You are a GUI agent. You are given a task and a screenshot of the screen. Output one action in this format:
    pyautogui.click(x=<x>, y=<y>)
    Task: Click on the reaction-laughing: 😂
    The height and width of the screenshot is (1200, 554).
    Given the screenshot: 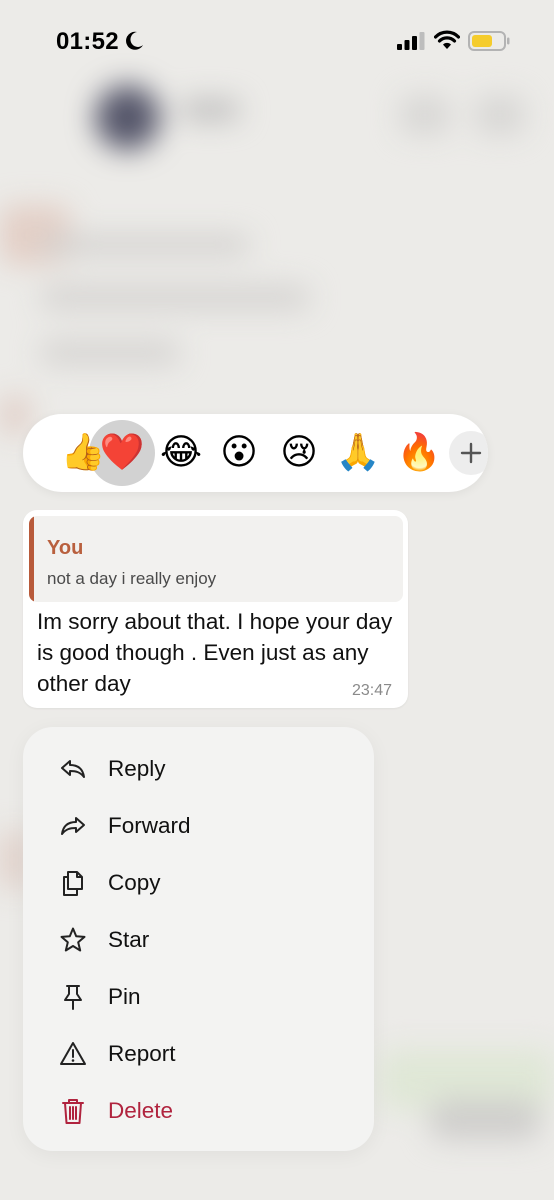 What is the action you would take?
    pyautogui.click(x=181, y=453)
    